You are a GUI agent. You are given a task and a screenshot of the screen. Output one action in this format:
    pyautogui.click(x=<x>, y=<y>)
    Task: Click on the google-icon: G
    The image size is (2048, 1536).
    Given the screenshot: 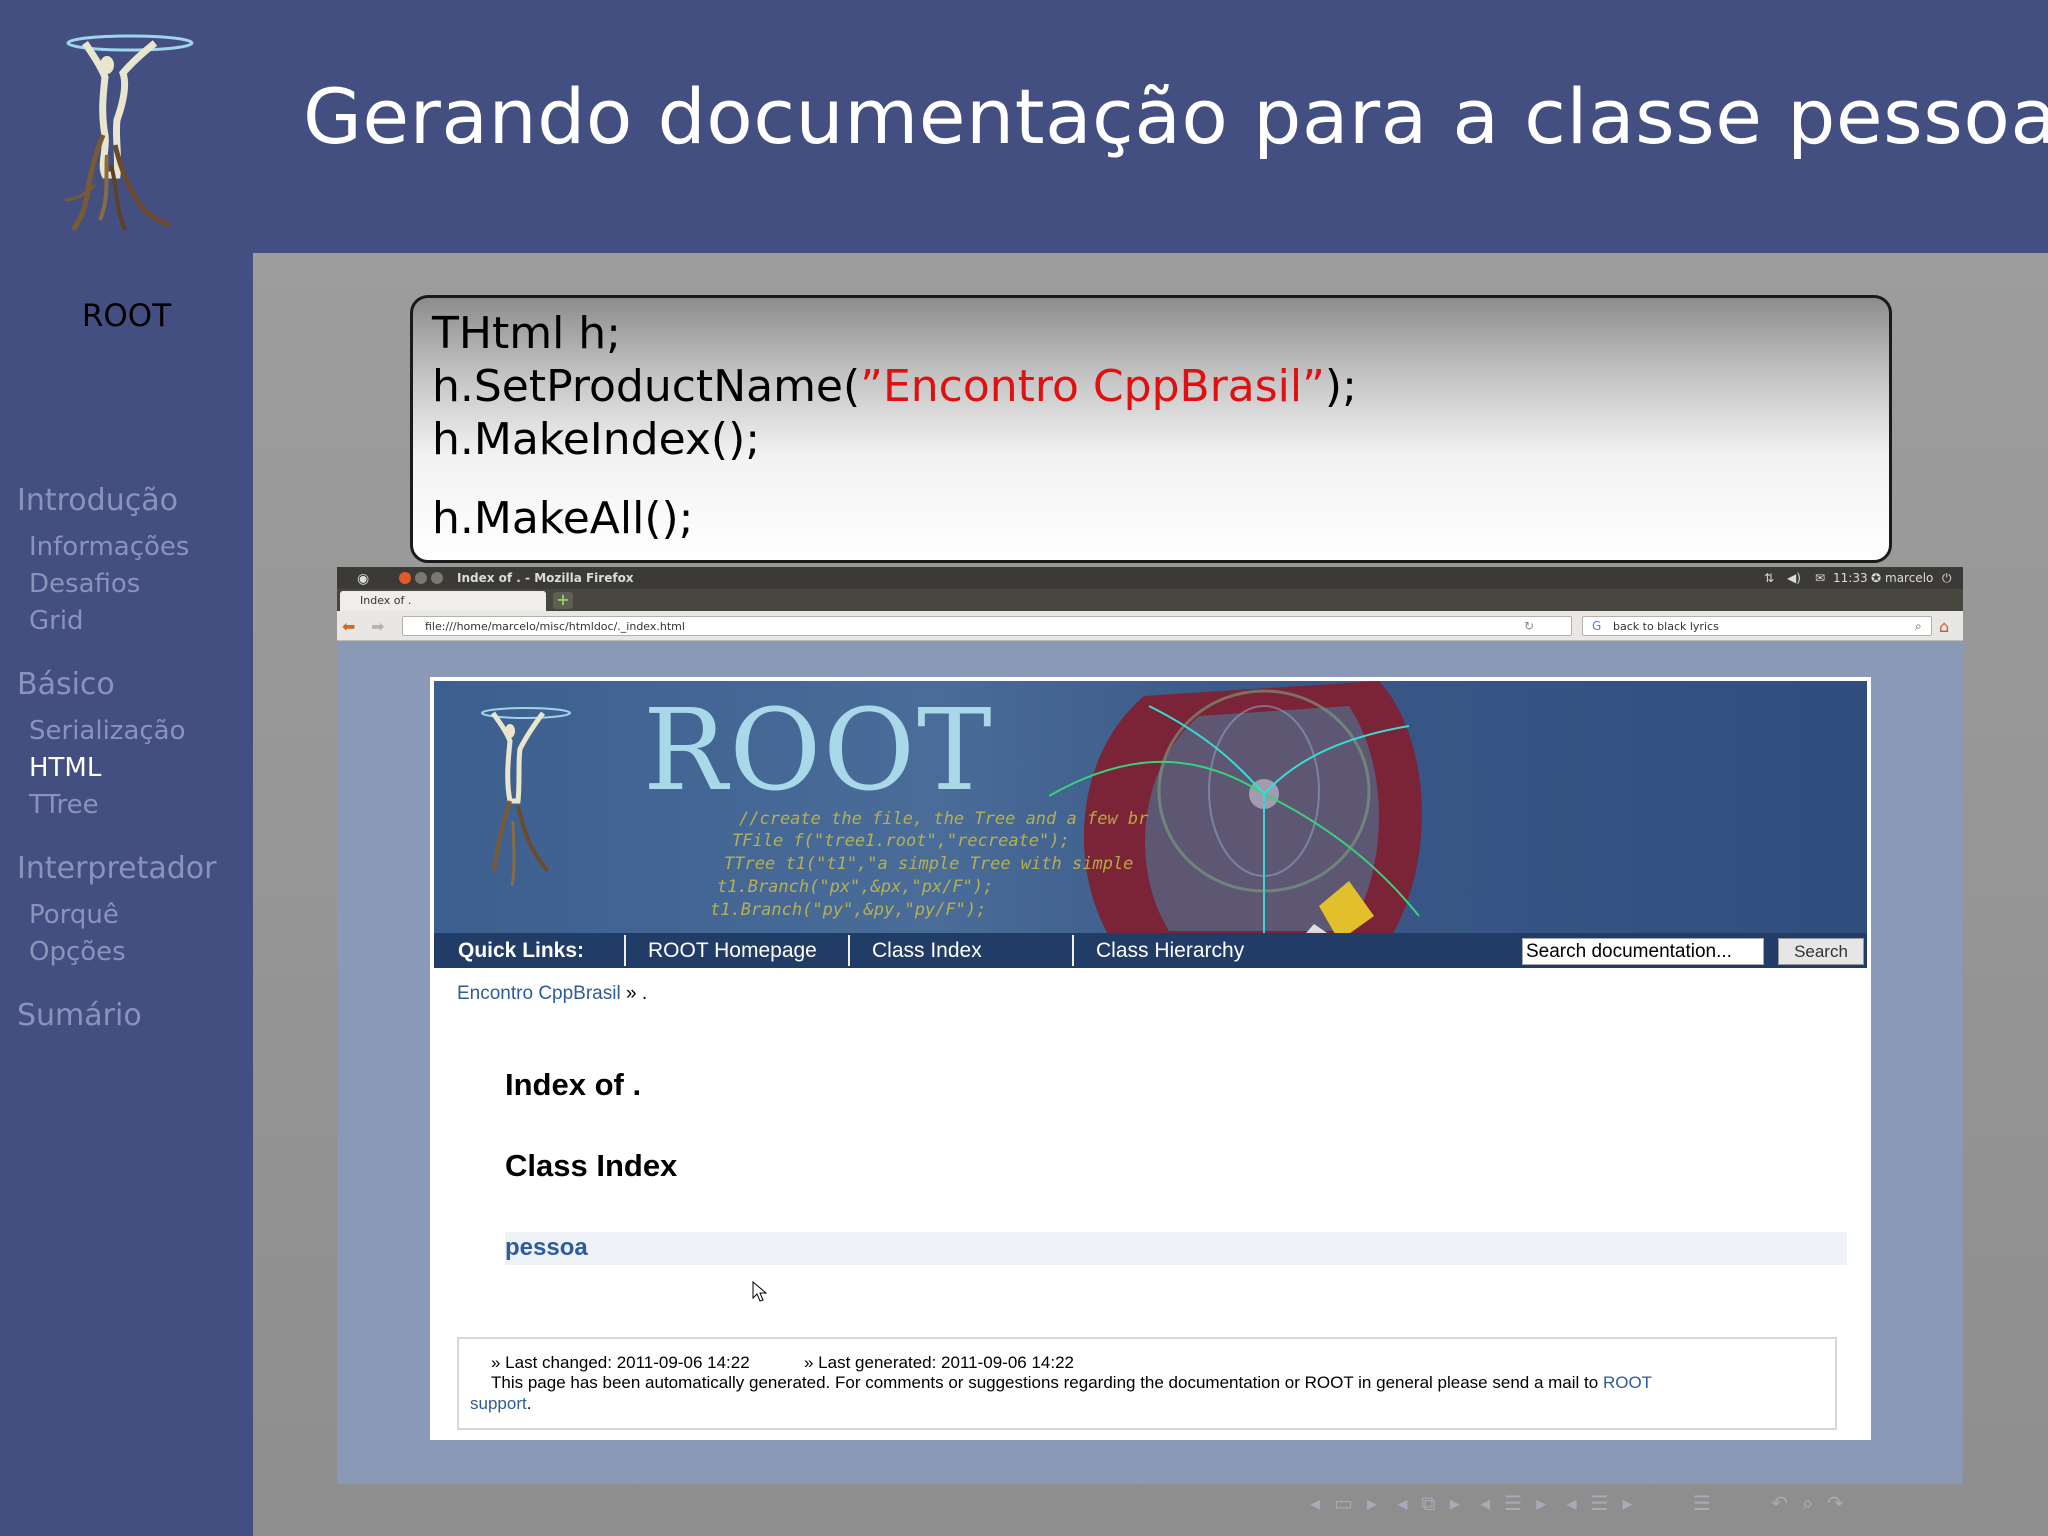 What is the action you would take?
    pyautogui.click(x=1596, y=626)
    